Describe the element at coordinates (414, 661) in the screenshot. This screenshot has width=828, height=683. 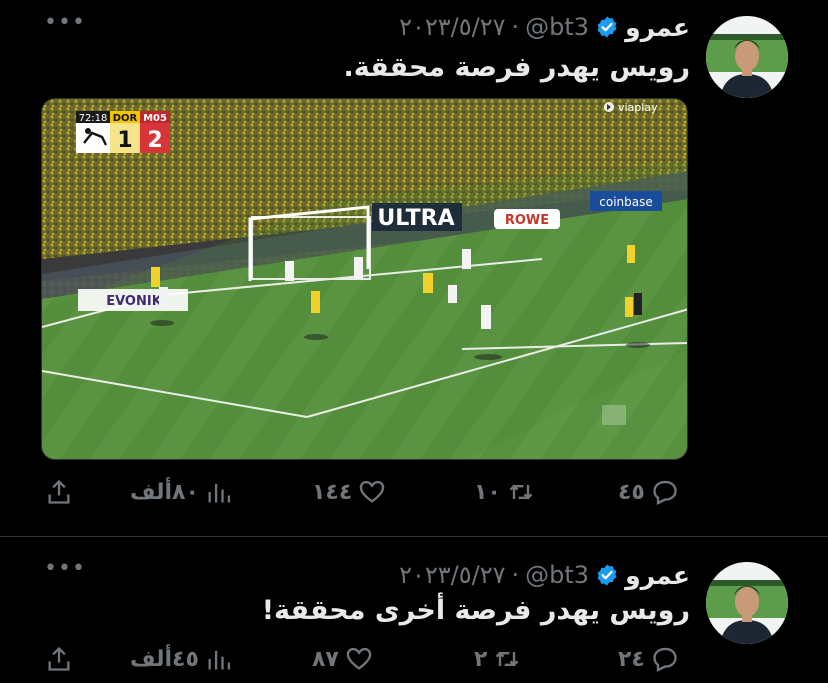
I see `tweet-actions: ٤٥ألف ٨٧ ٢ ٢٤` at that location.